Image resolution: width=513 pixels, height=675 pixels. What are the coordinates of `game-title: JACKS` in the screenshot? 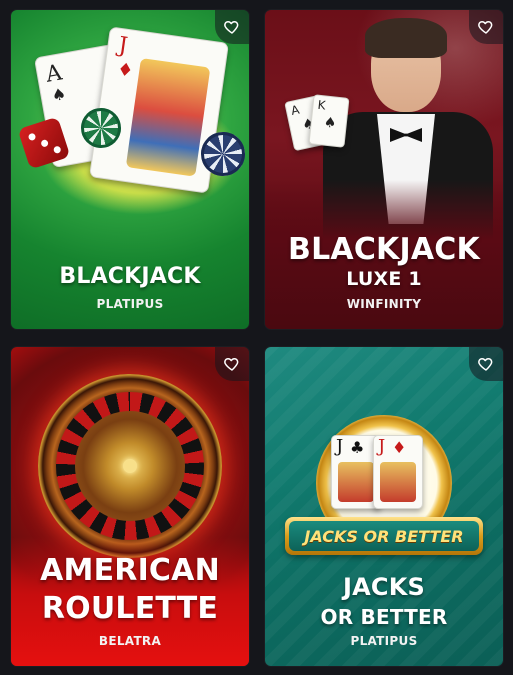 It's located at (384, 587).